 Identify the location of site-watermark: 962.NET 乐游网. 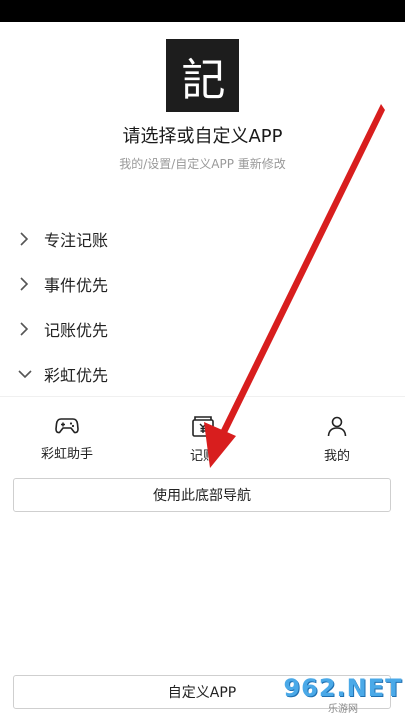
(343, 694).